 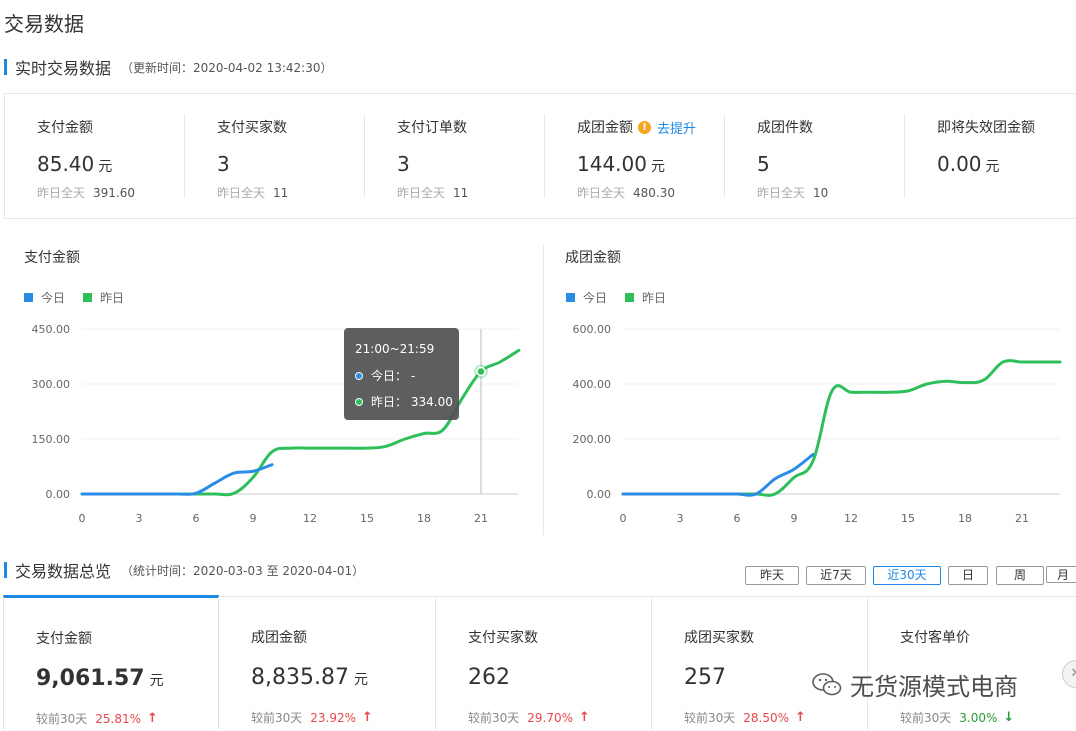 I want to click on arrow-down-icon: ↓, so click(x=1009, y=717).